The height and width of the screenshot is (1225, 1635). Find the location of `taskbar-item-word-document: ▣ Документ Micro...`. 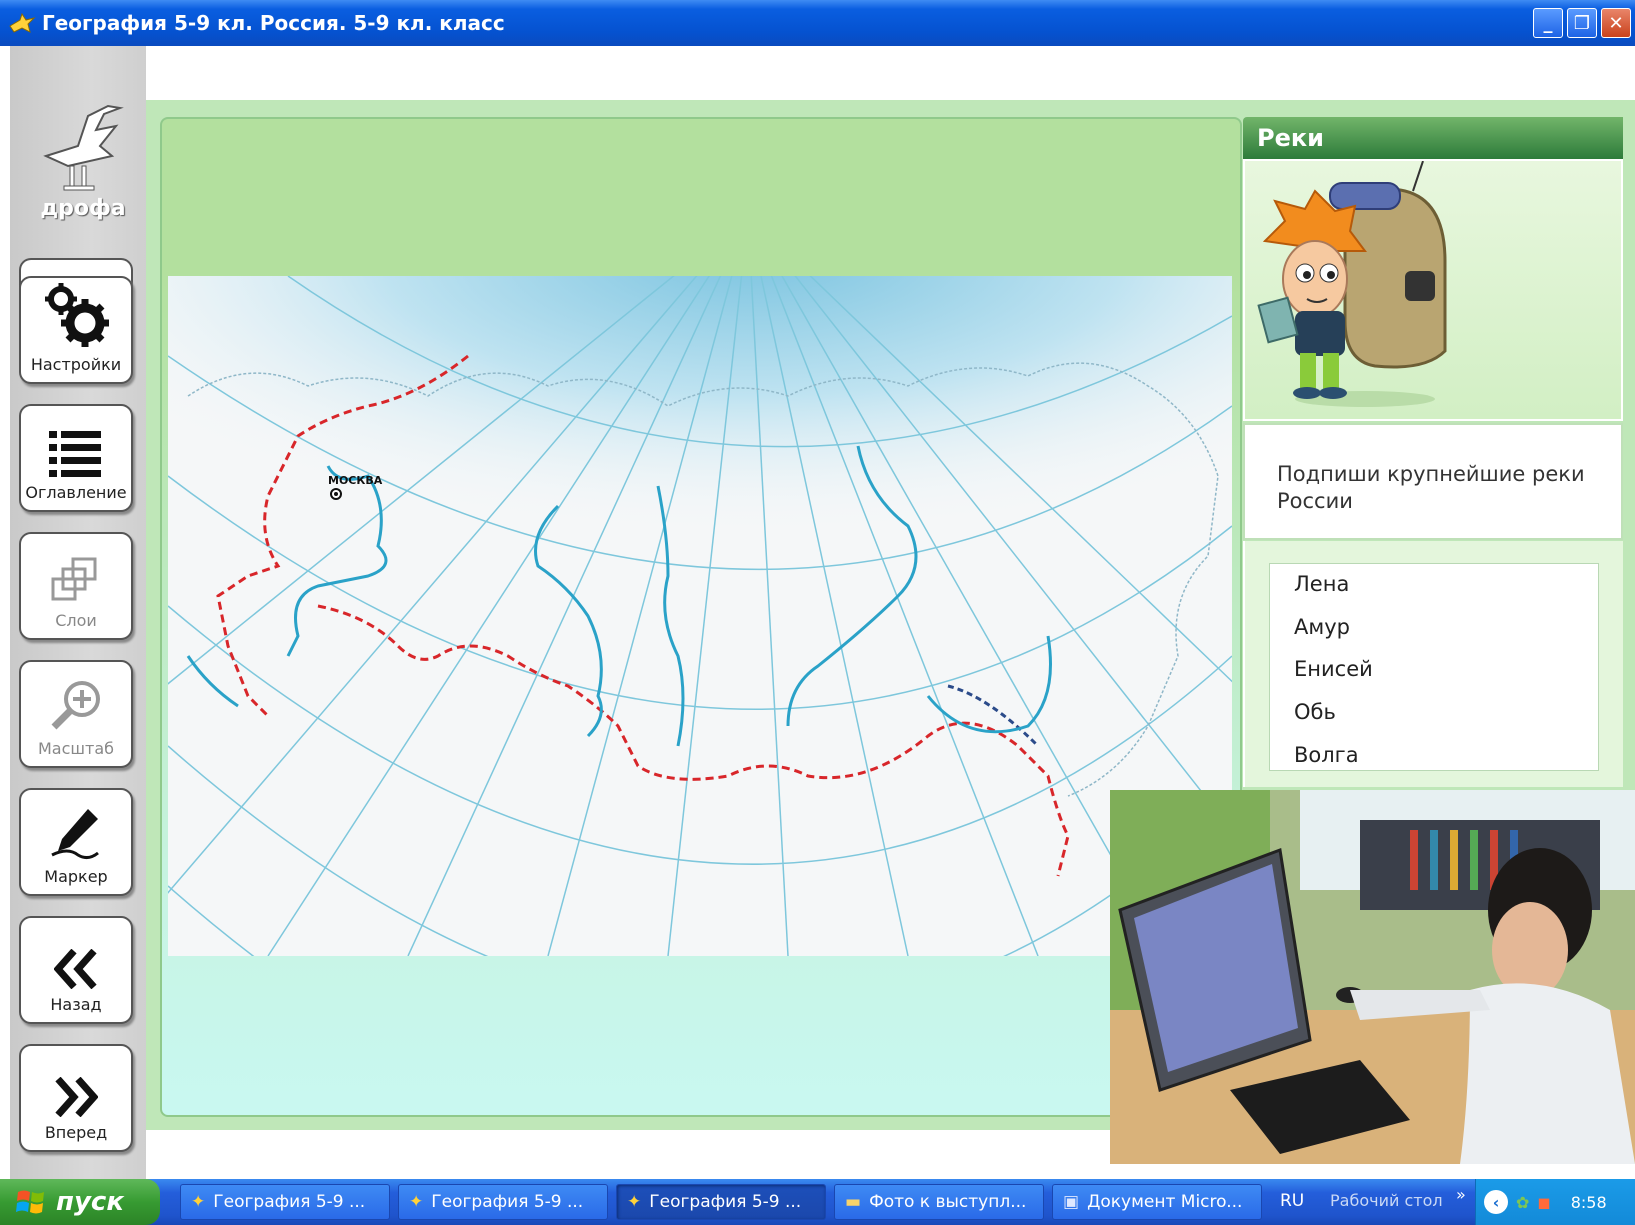

taskbar-item-word-document: ▣ Документ Micro... is located at coordinates (1157, 1202).